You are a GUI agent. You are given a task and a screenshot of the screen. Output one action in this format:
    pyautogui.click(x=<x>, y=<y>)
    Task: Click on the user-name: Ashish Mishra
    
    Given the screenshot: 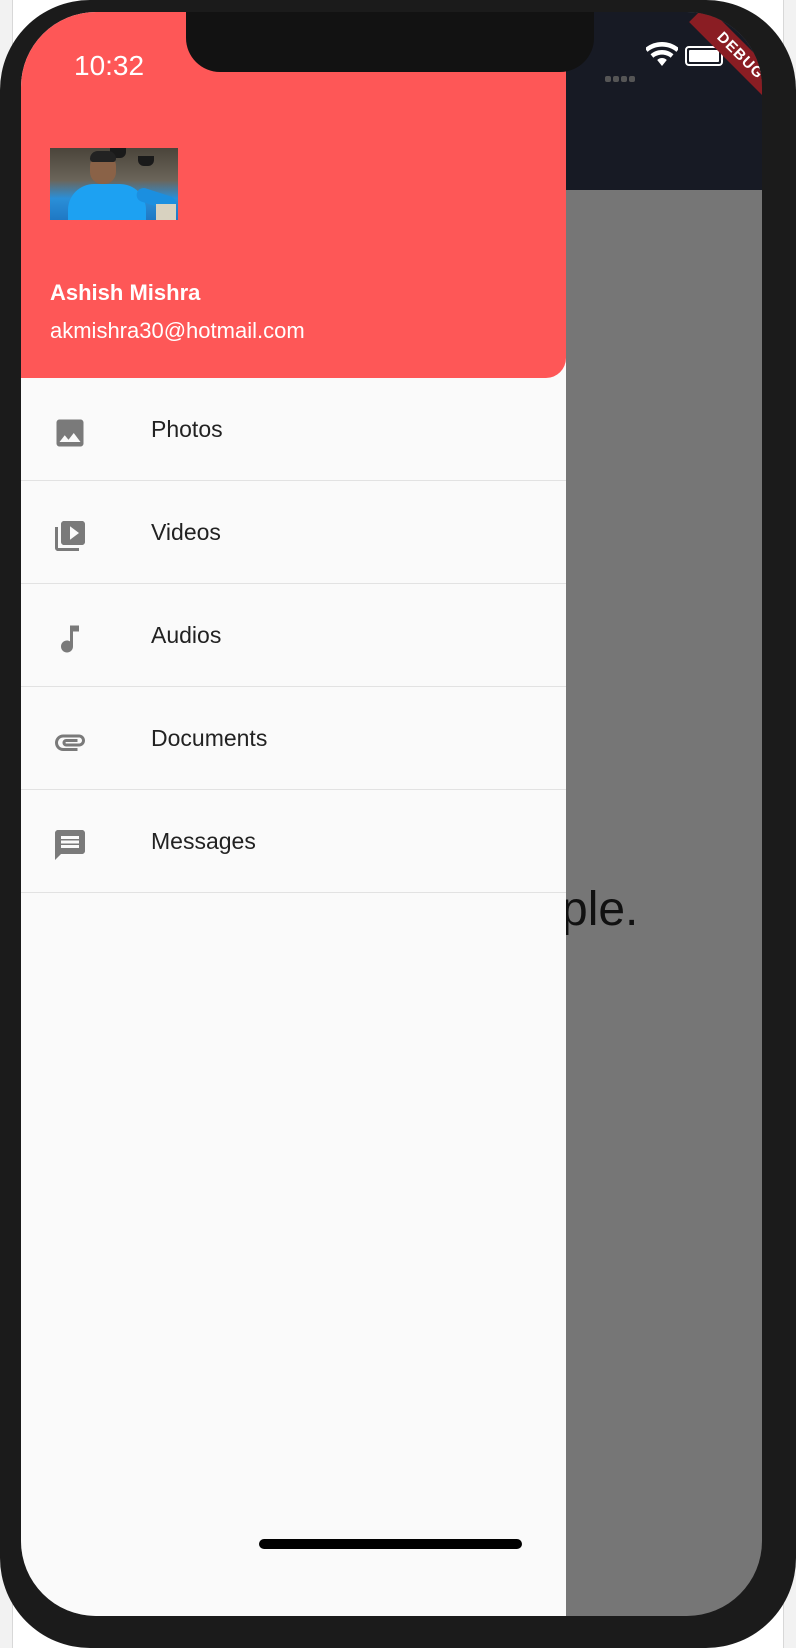 What is the action you would take?
    pyautogui.click(x=125, y=292)
    